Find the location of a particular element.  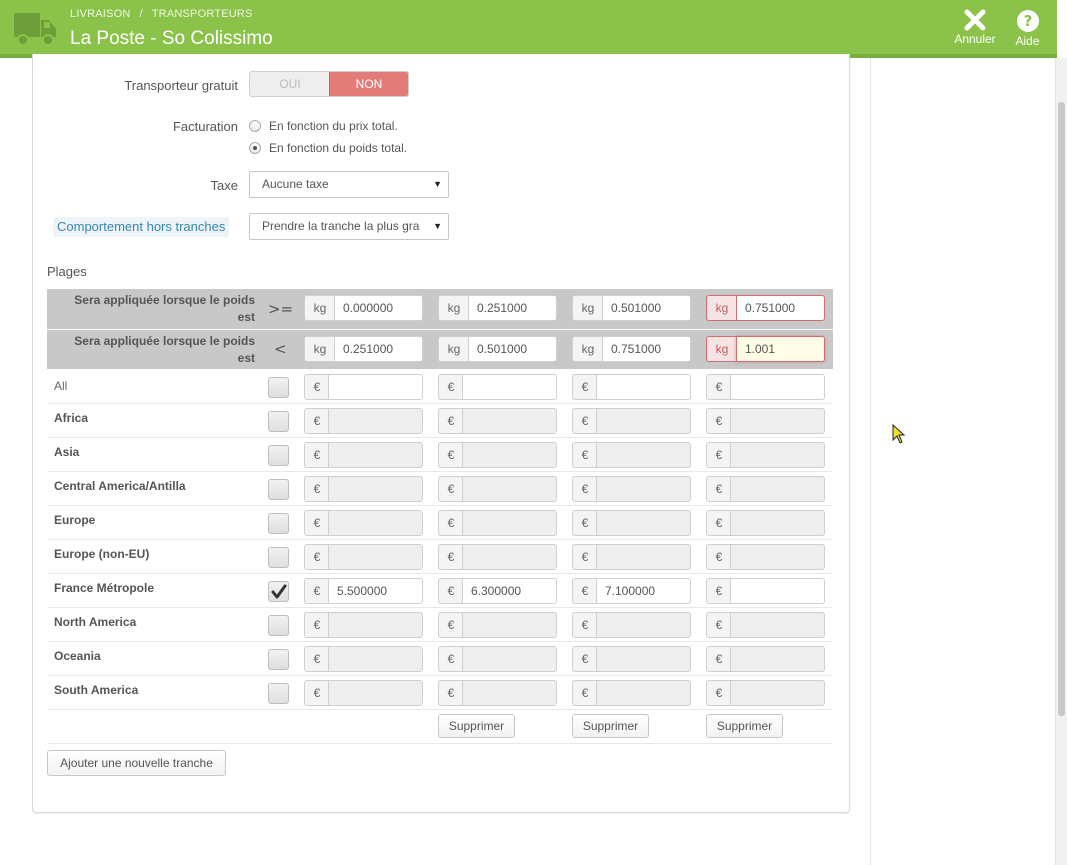

cancel-label: Annuler is located at coordinates (975, 39).